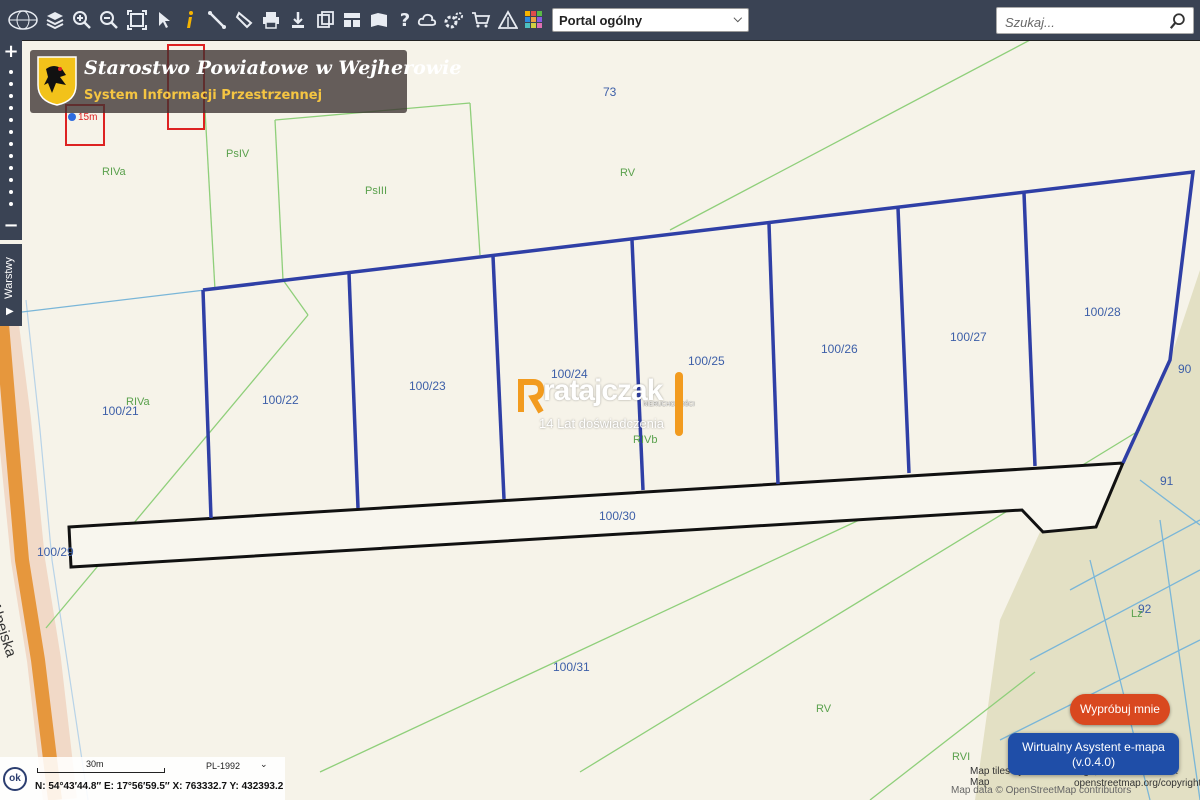 Image resolution: width=1200 pixels, height=800 pixels. What do you see at coordinates (1041, 790) in the screenshot?
I see `attribution-data: Map data © OpenStreetMap contributors` at bounding box center [1041, 790].